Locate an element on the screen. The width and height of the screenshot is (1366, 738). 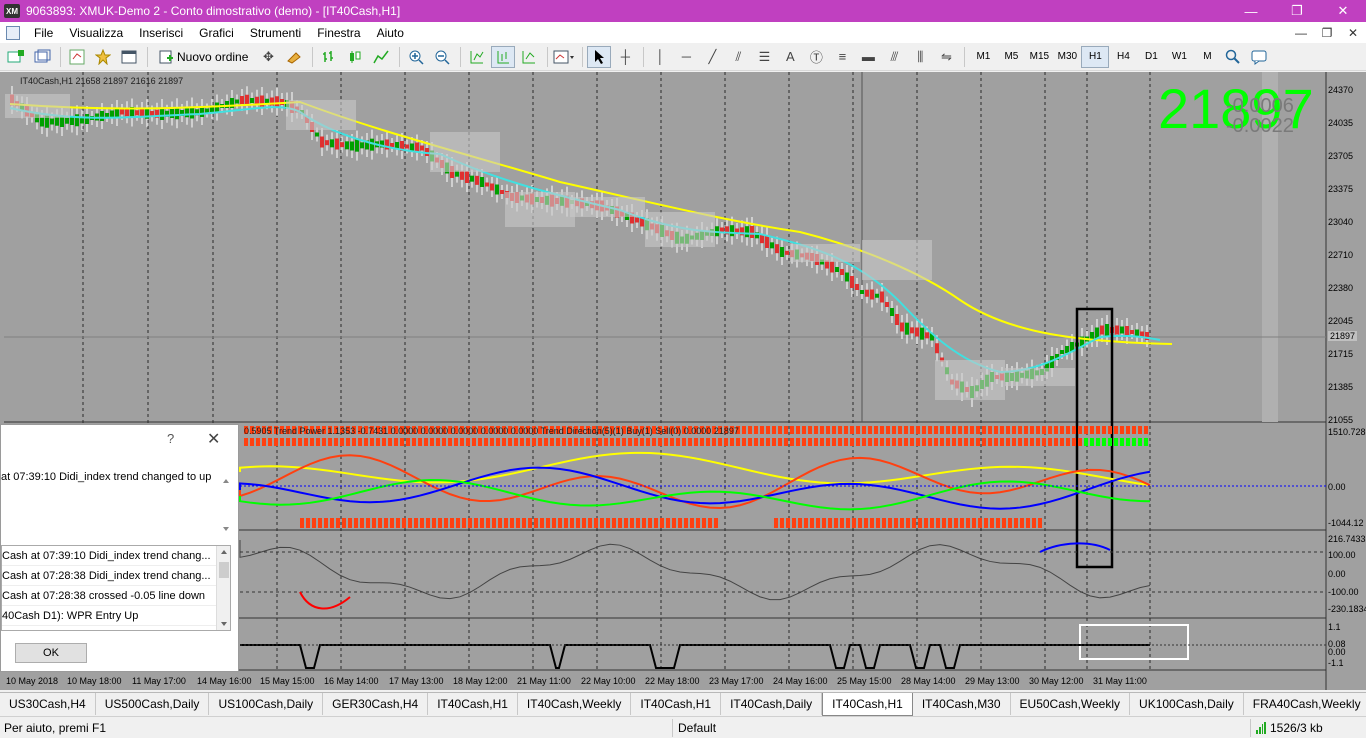
market-watch-icon is located at coordinates (77, 57).